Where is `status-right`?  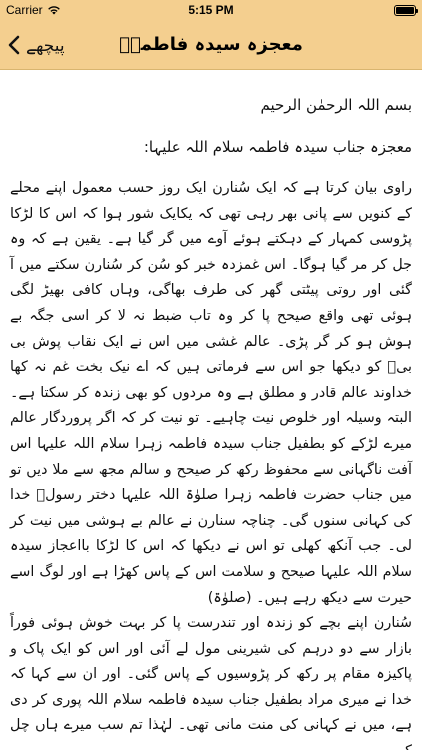 status-right is located at coordinates (406, 10).